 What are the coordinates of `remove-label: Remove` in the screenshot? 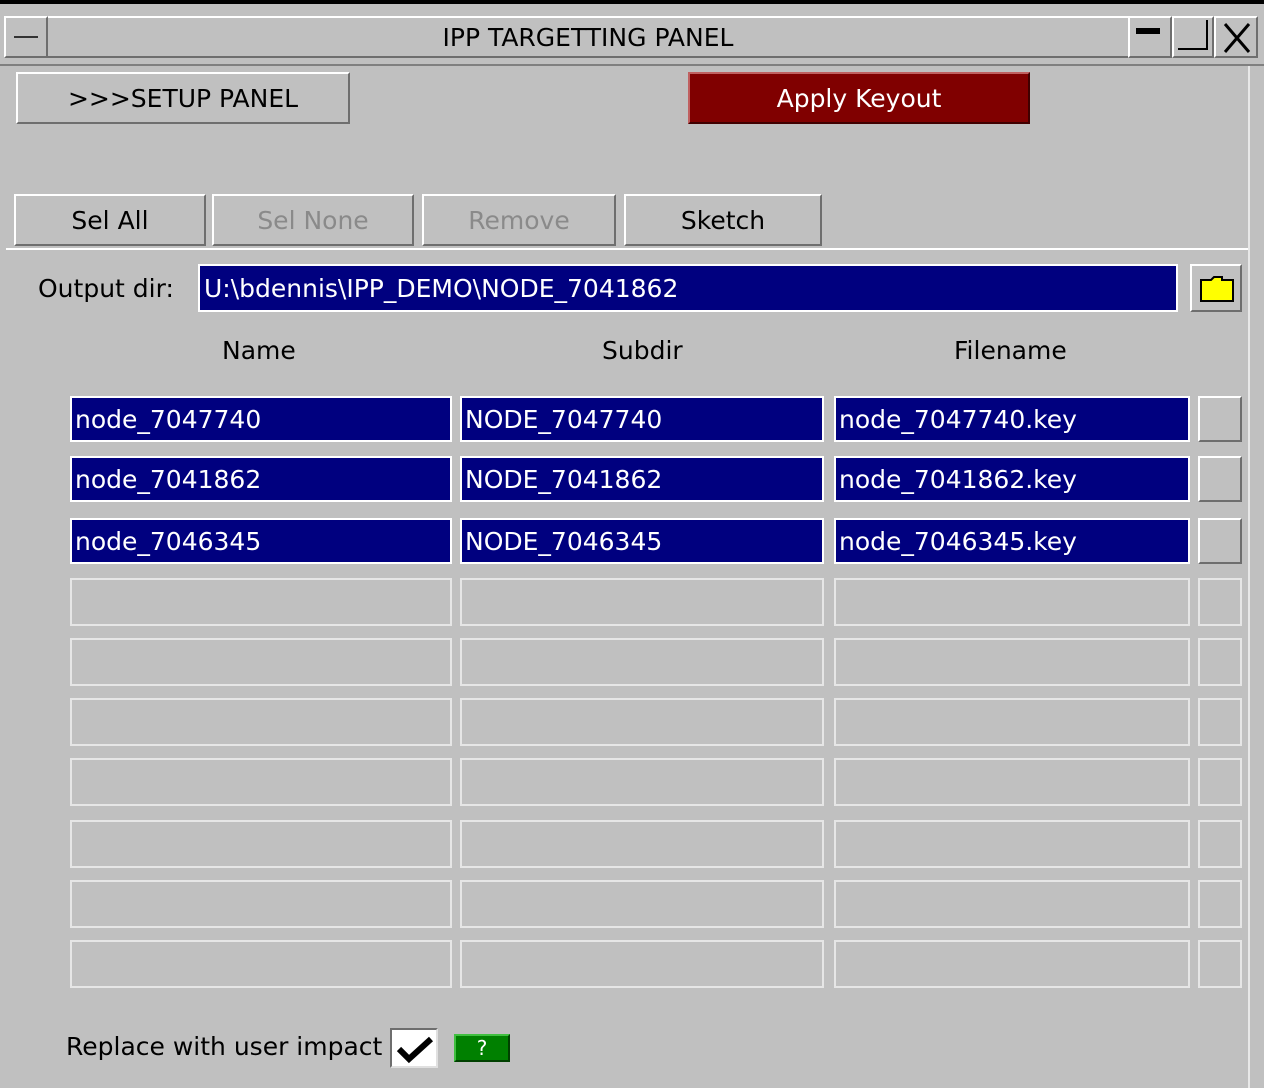 It's located at (519, 220).